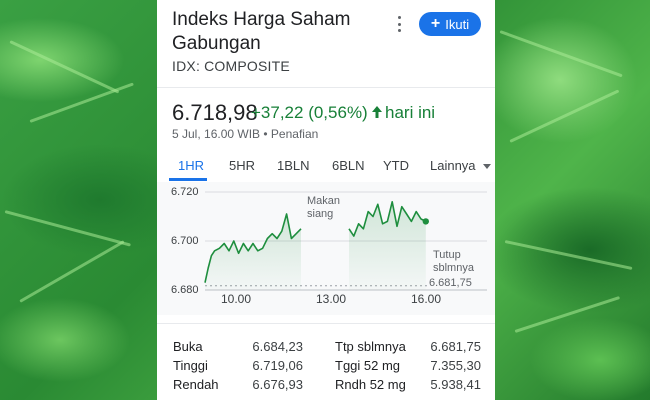  I want to click on price-change: +37,22 (0,56%), so click(309, 112).